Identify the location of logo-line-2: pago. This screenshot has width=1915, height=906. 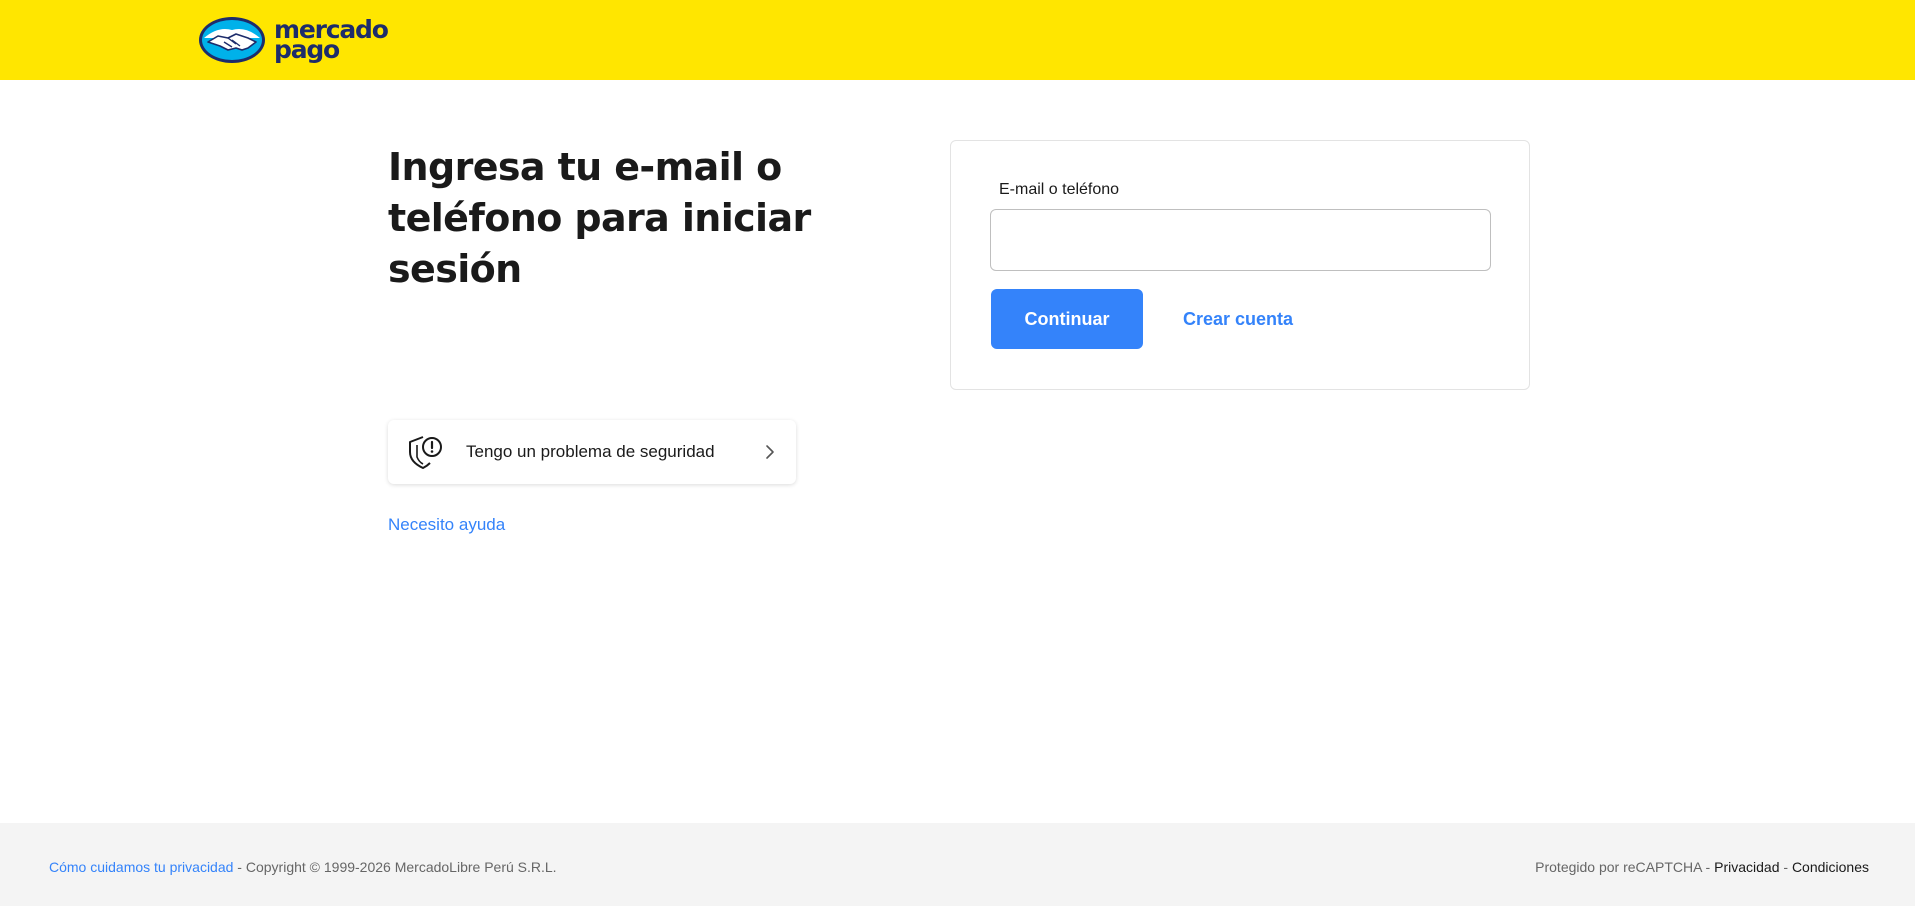
(307, 49).